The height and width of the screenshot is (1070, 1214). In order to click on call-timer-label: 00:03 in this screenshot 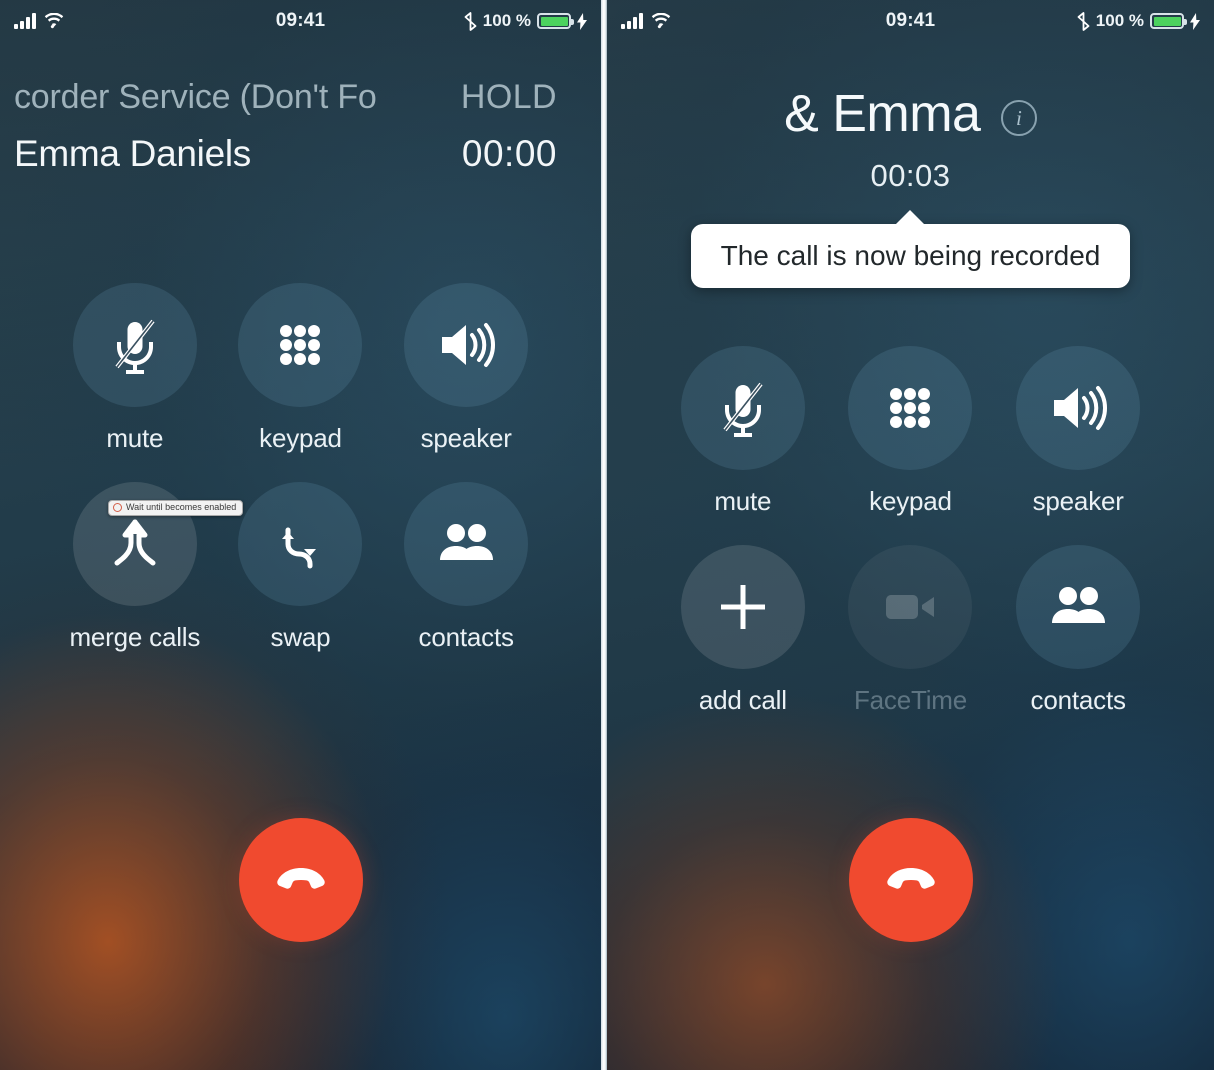, I will do `click(910, 175)`.